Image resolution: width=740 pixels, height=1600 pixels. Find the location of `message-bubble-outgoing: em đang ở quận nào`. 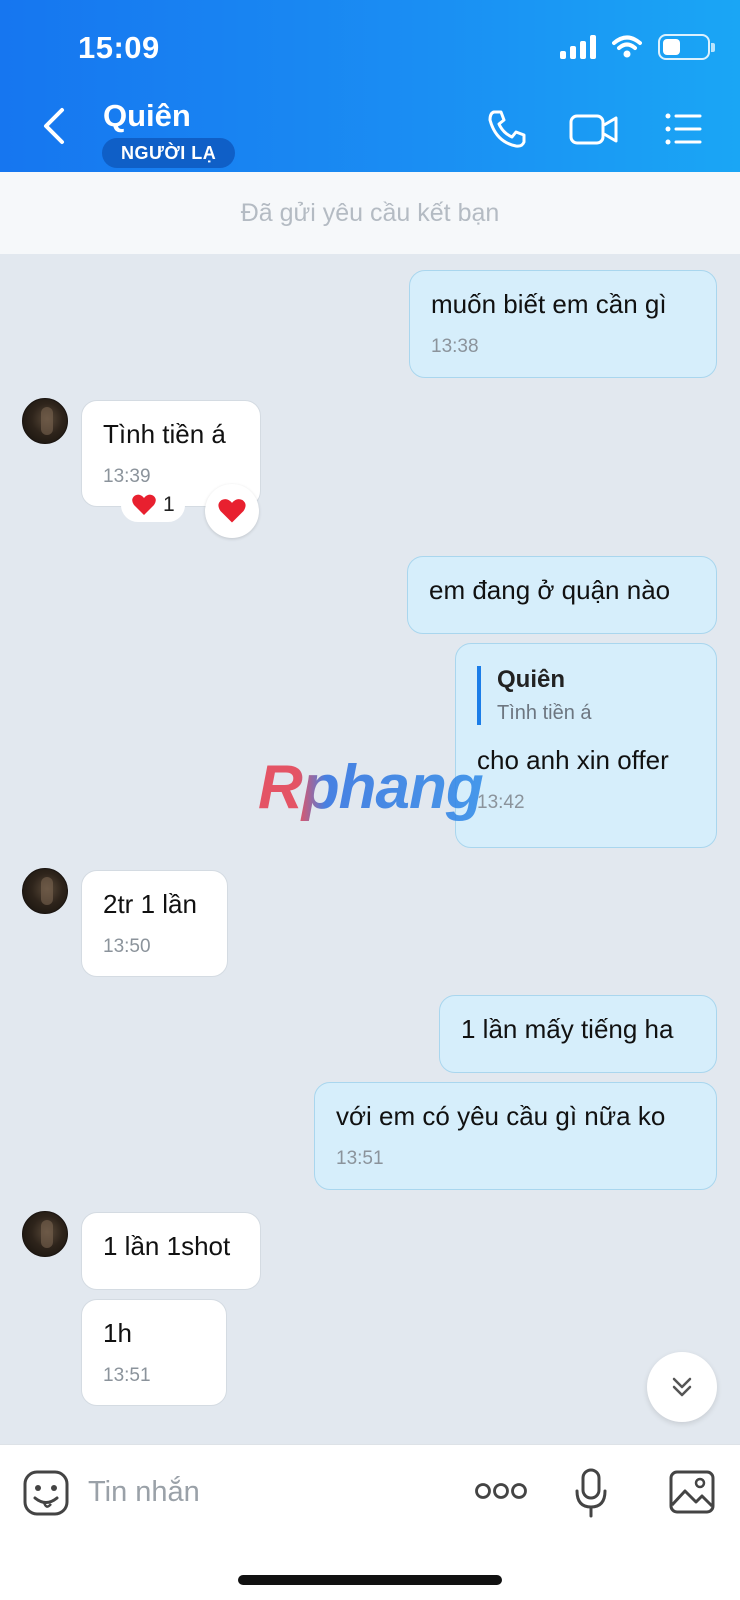

message-bubble-outgoing: em đang ở quận nào is located at coordinates (562, 595).